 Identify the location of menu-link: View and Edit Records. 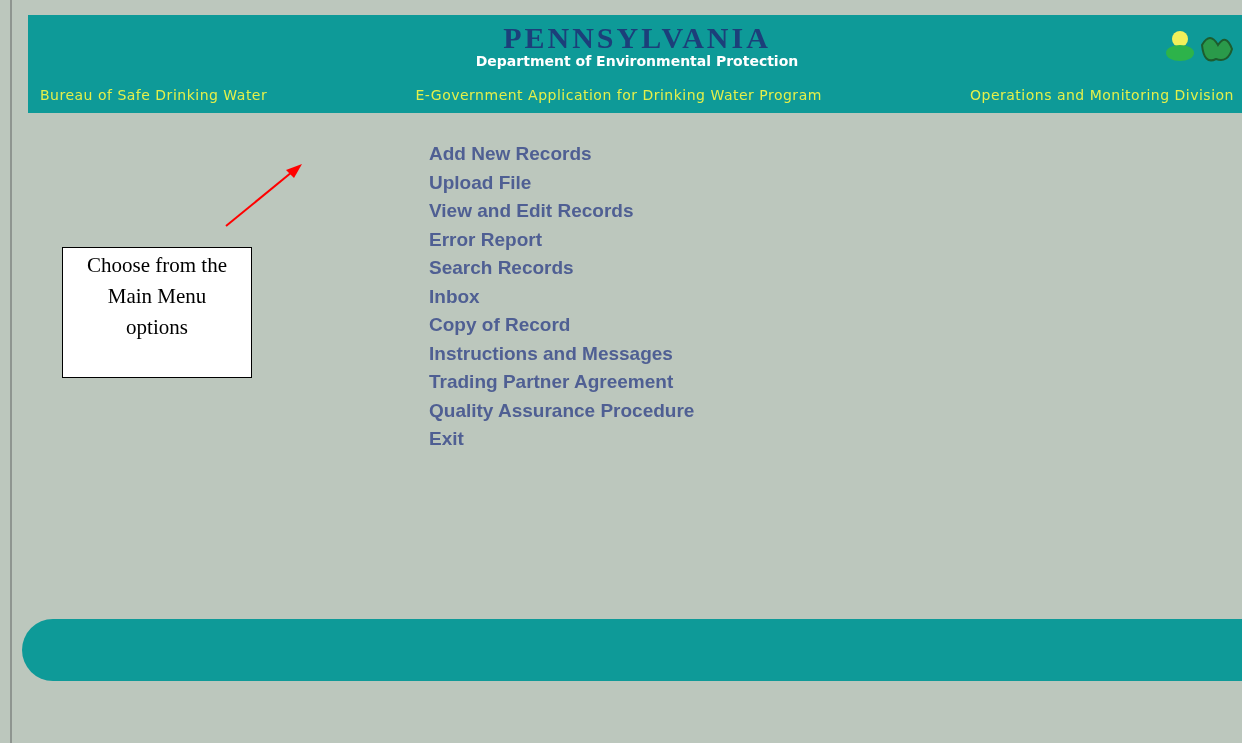
(531, 211).